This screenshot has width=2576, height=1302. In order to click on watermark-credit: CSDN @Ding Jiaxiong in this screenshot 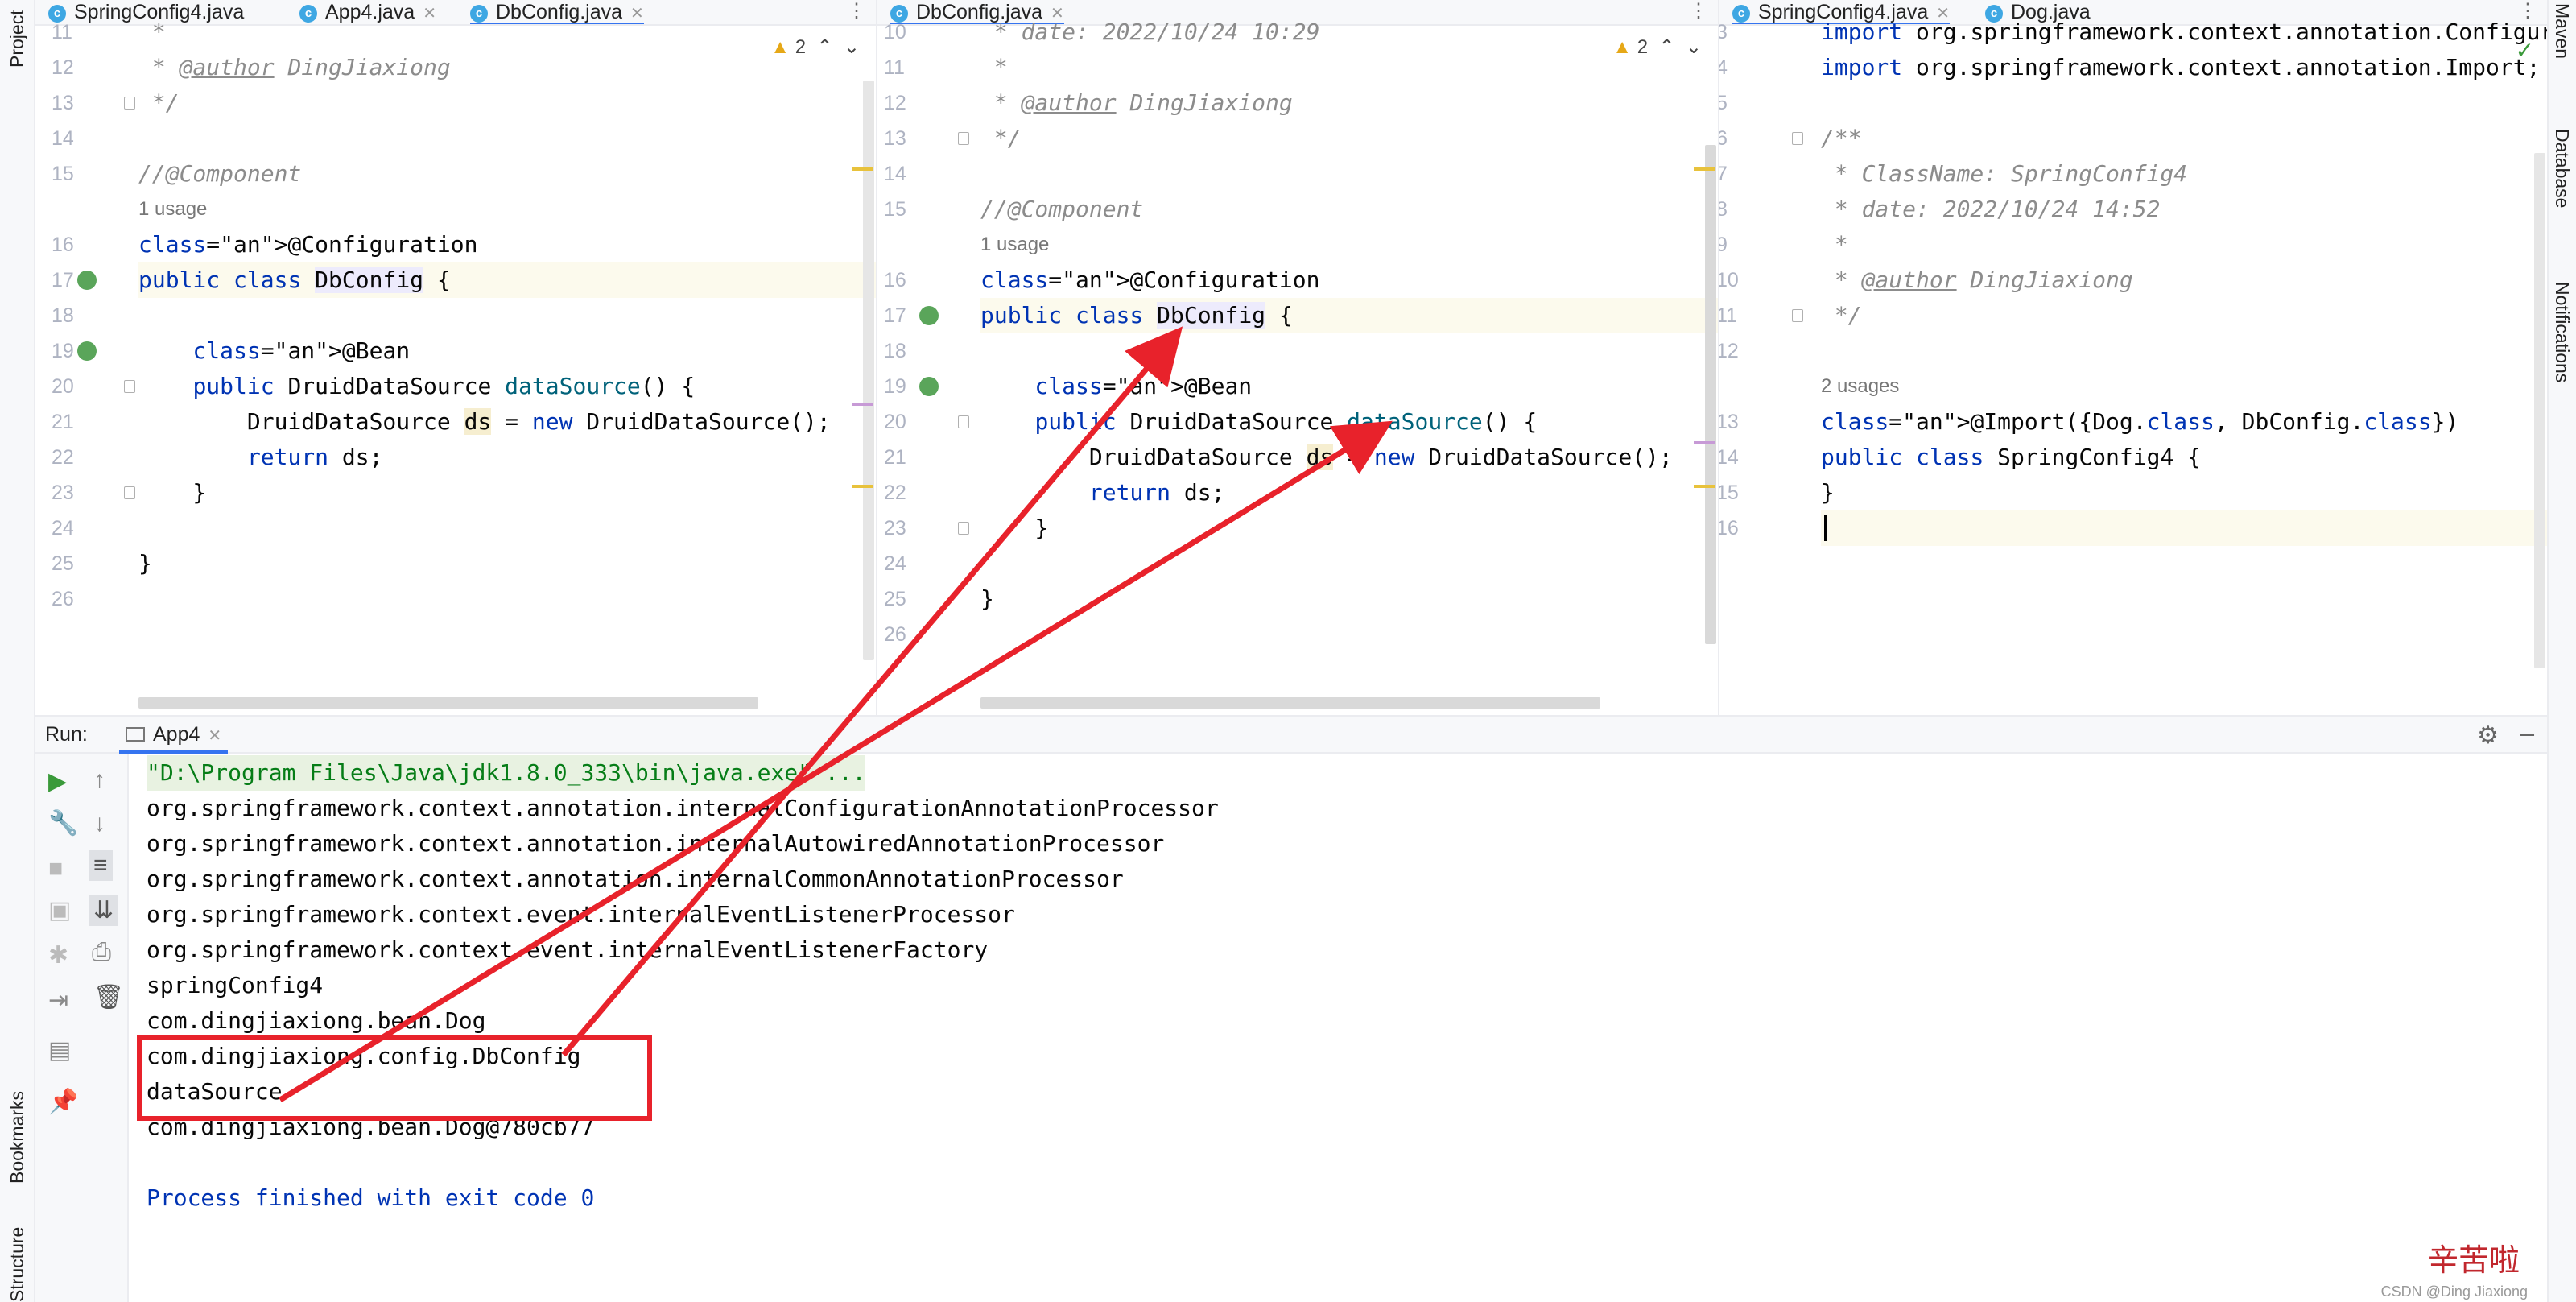, I will do `click(2454, 1291)`.